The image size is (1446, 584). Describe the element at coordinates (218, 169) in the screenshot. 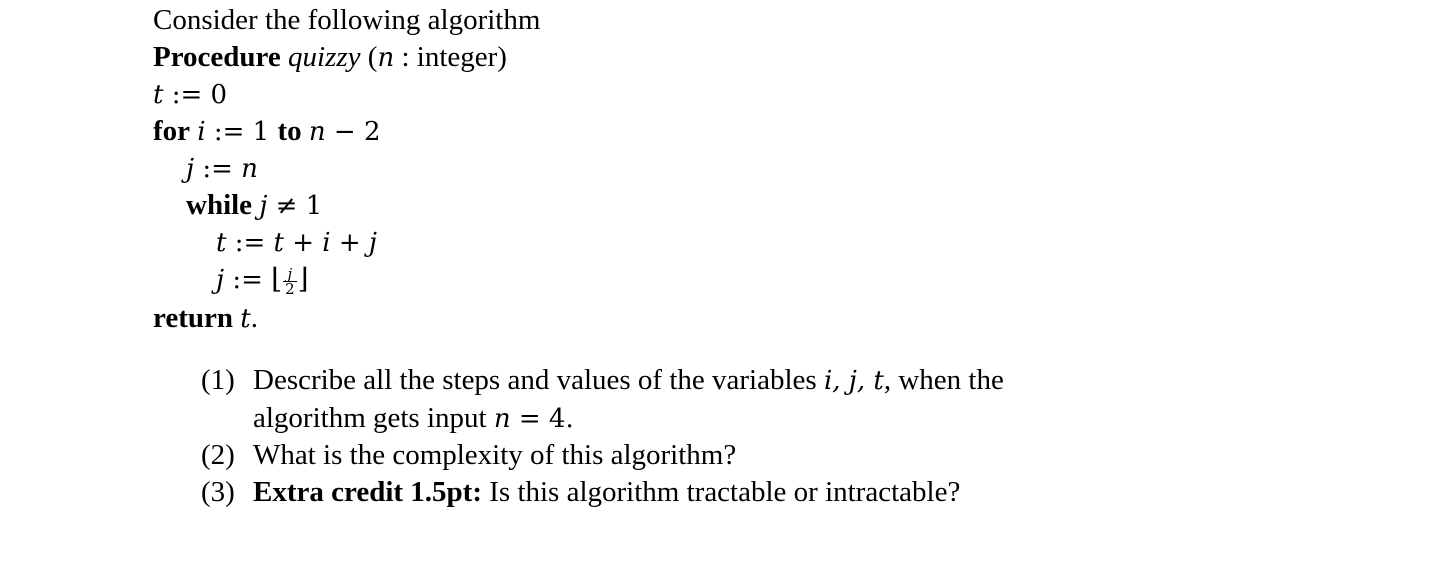

I see `j-init-assign: :=` at that location.